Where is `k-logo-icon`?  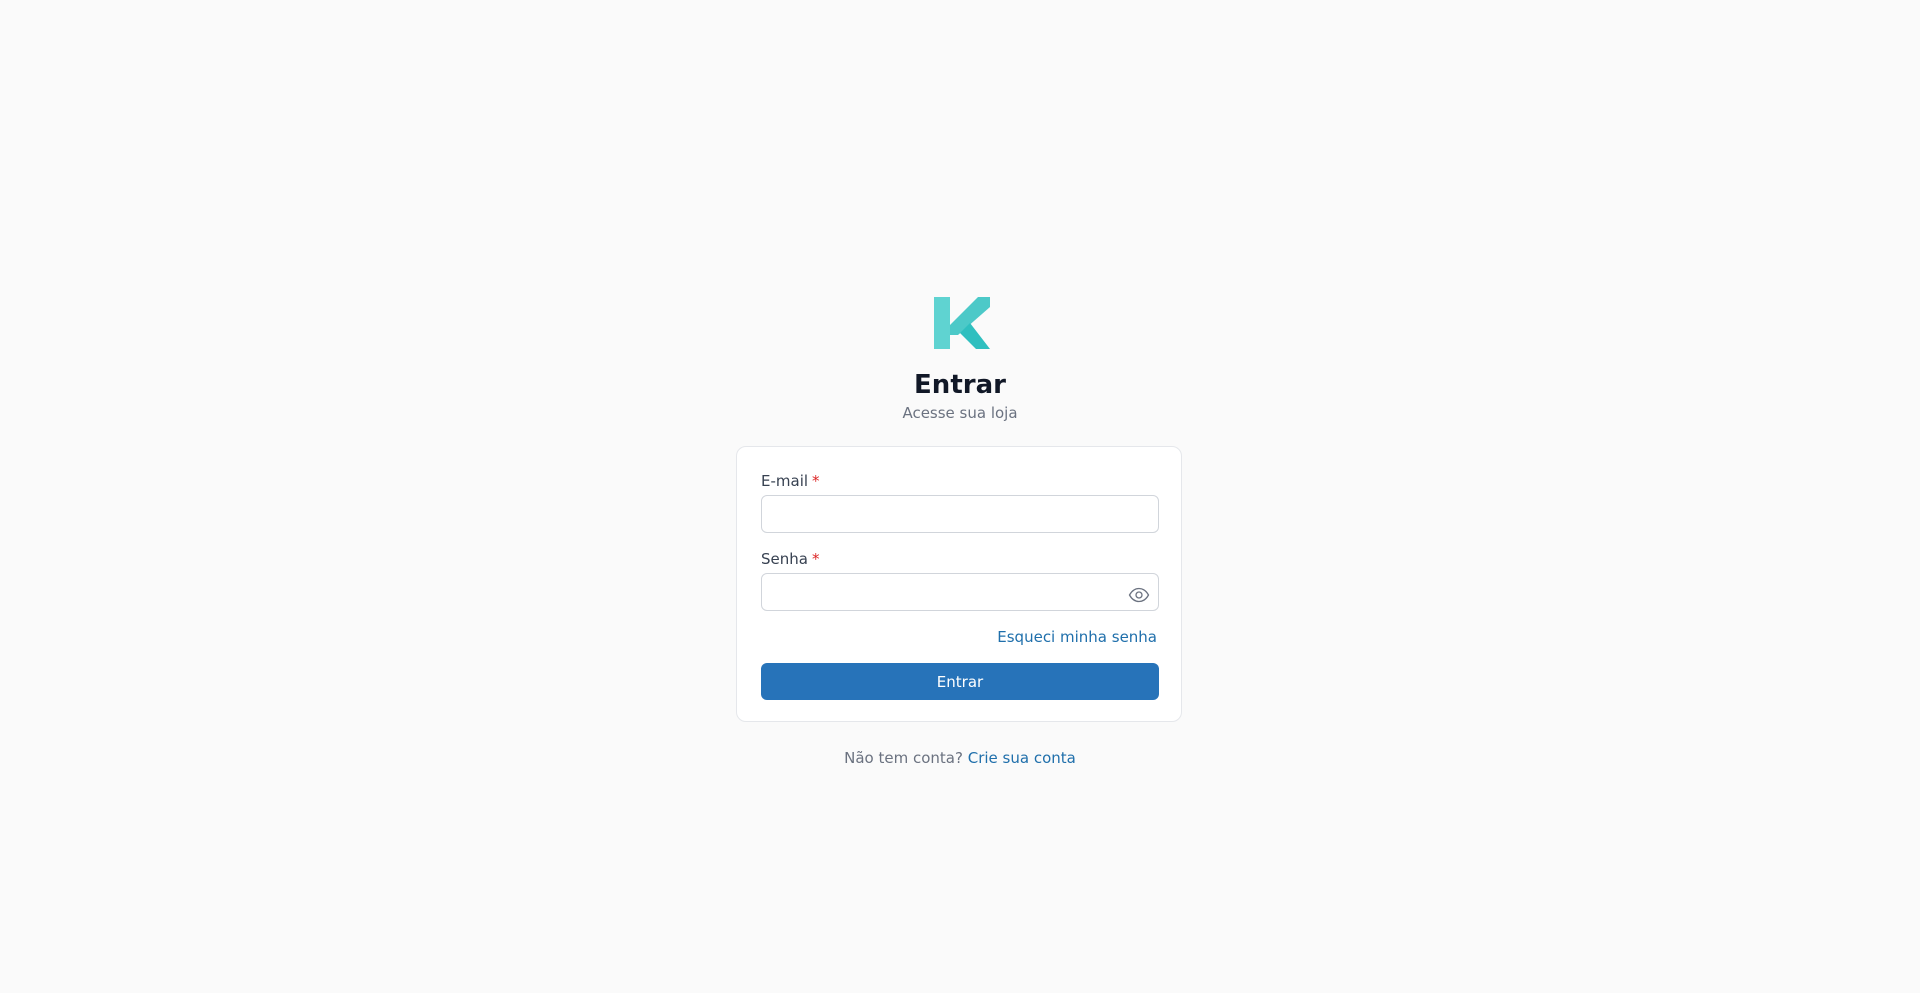 k-logo-icon is located at coordinates (962, 323).